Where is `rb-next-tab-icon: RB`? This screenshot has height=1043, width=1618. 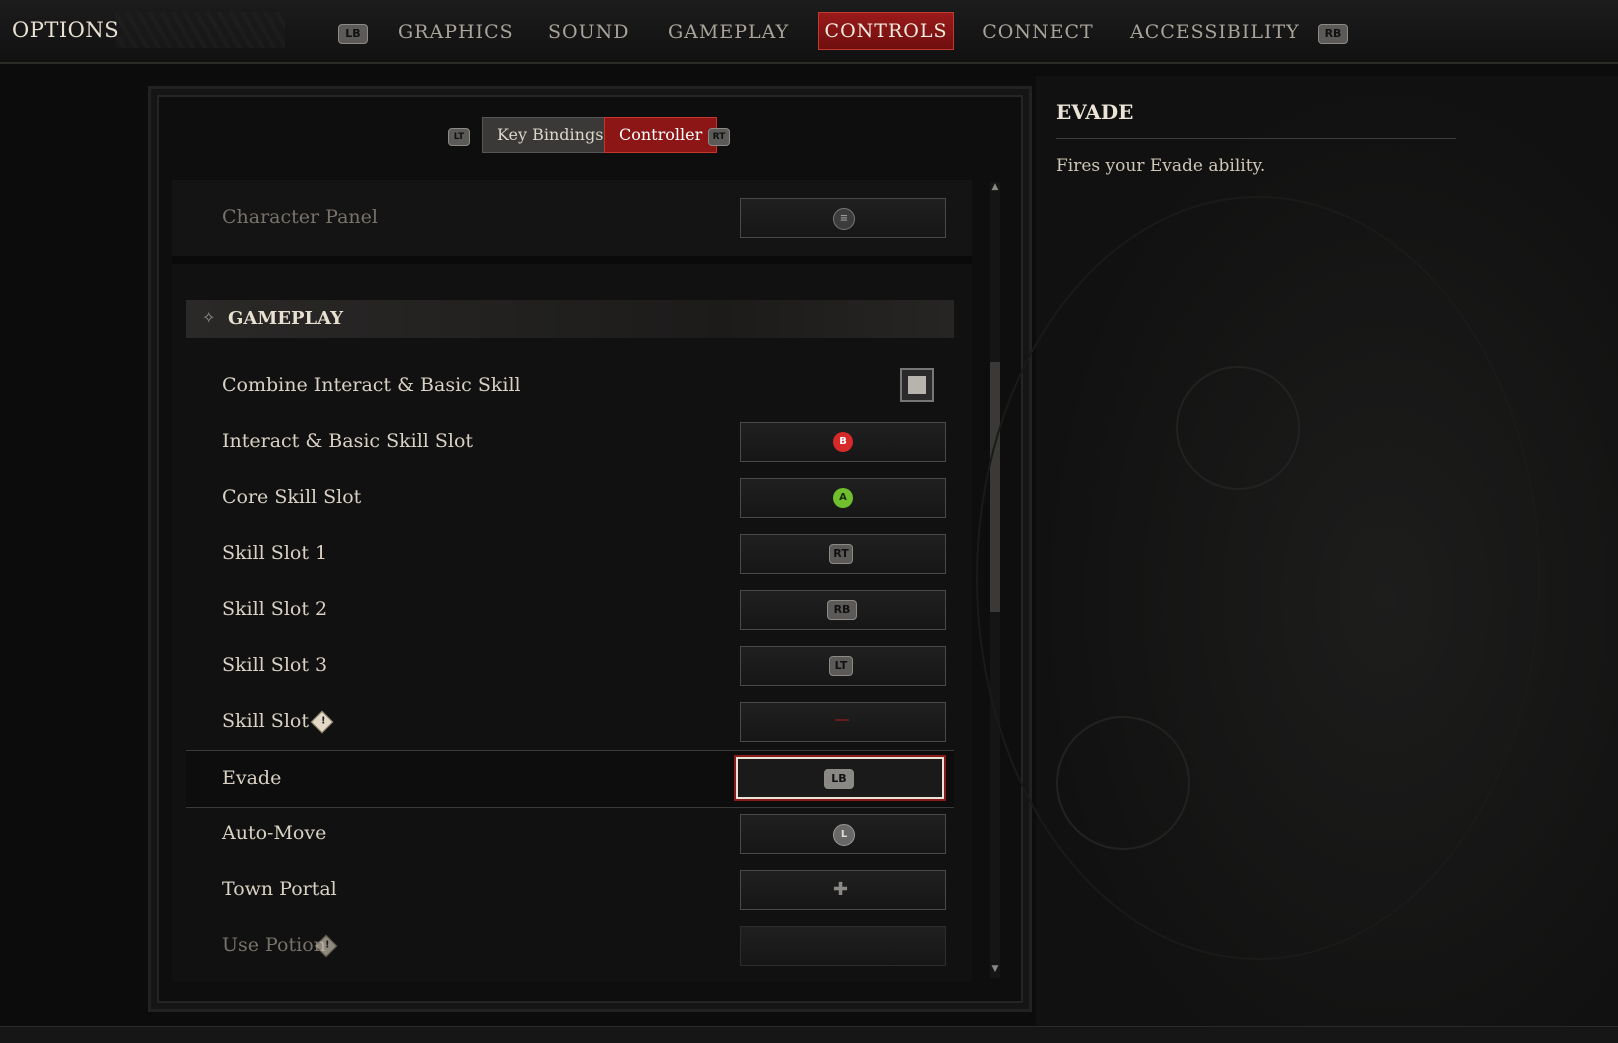
rb-next-tab-icon: RB is located at coordinates (1333, 34).